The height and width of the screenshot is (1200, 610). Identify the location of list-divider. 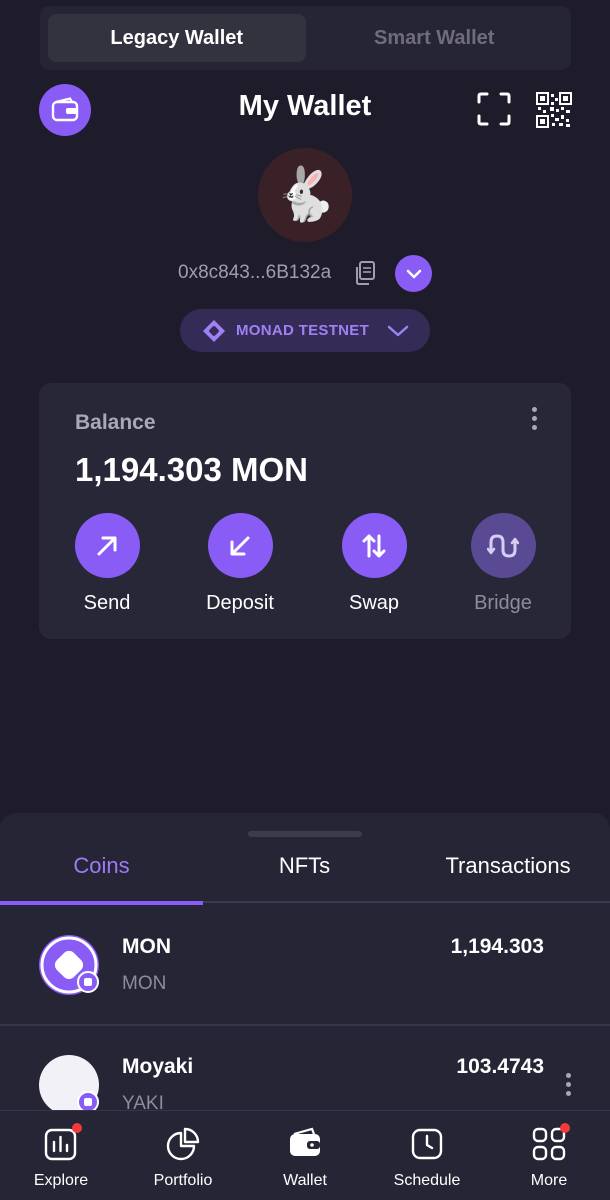
(305, 1025).